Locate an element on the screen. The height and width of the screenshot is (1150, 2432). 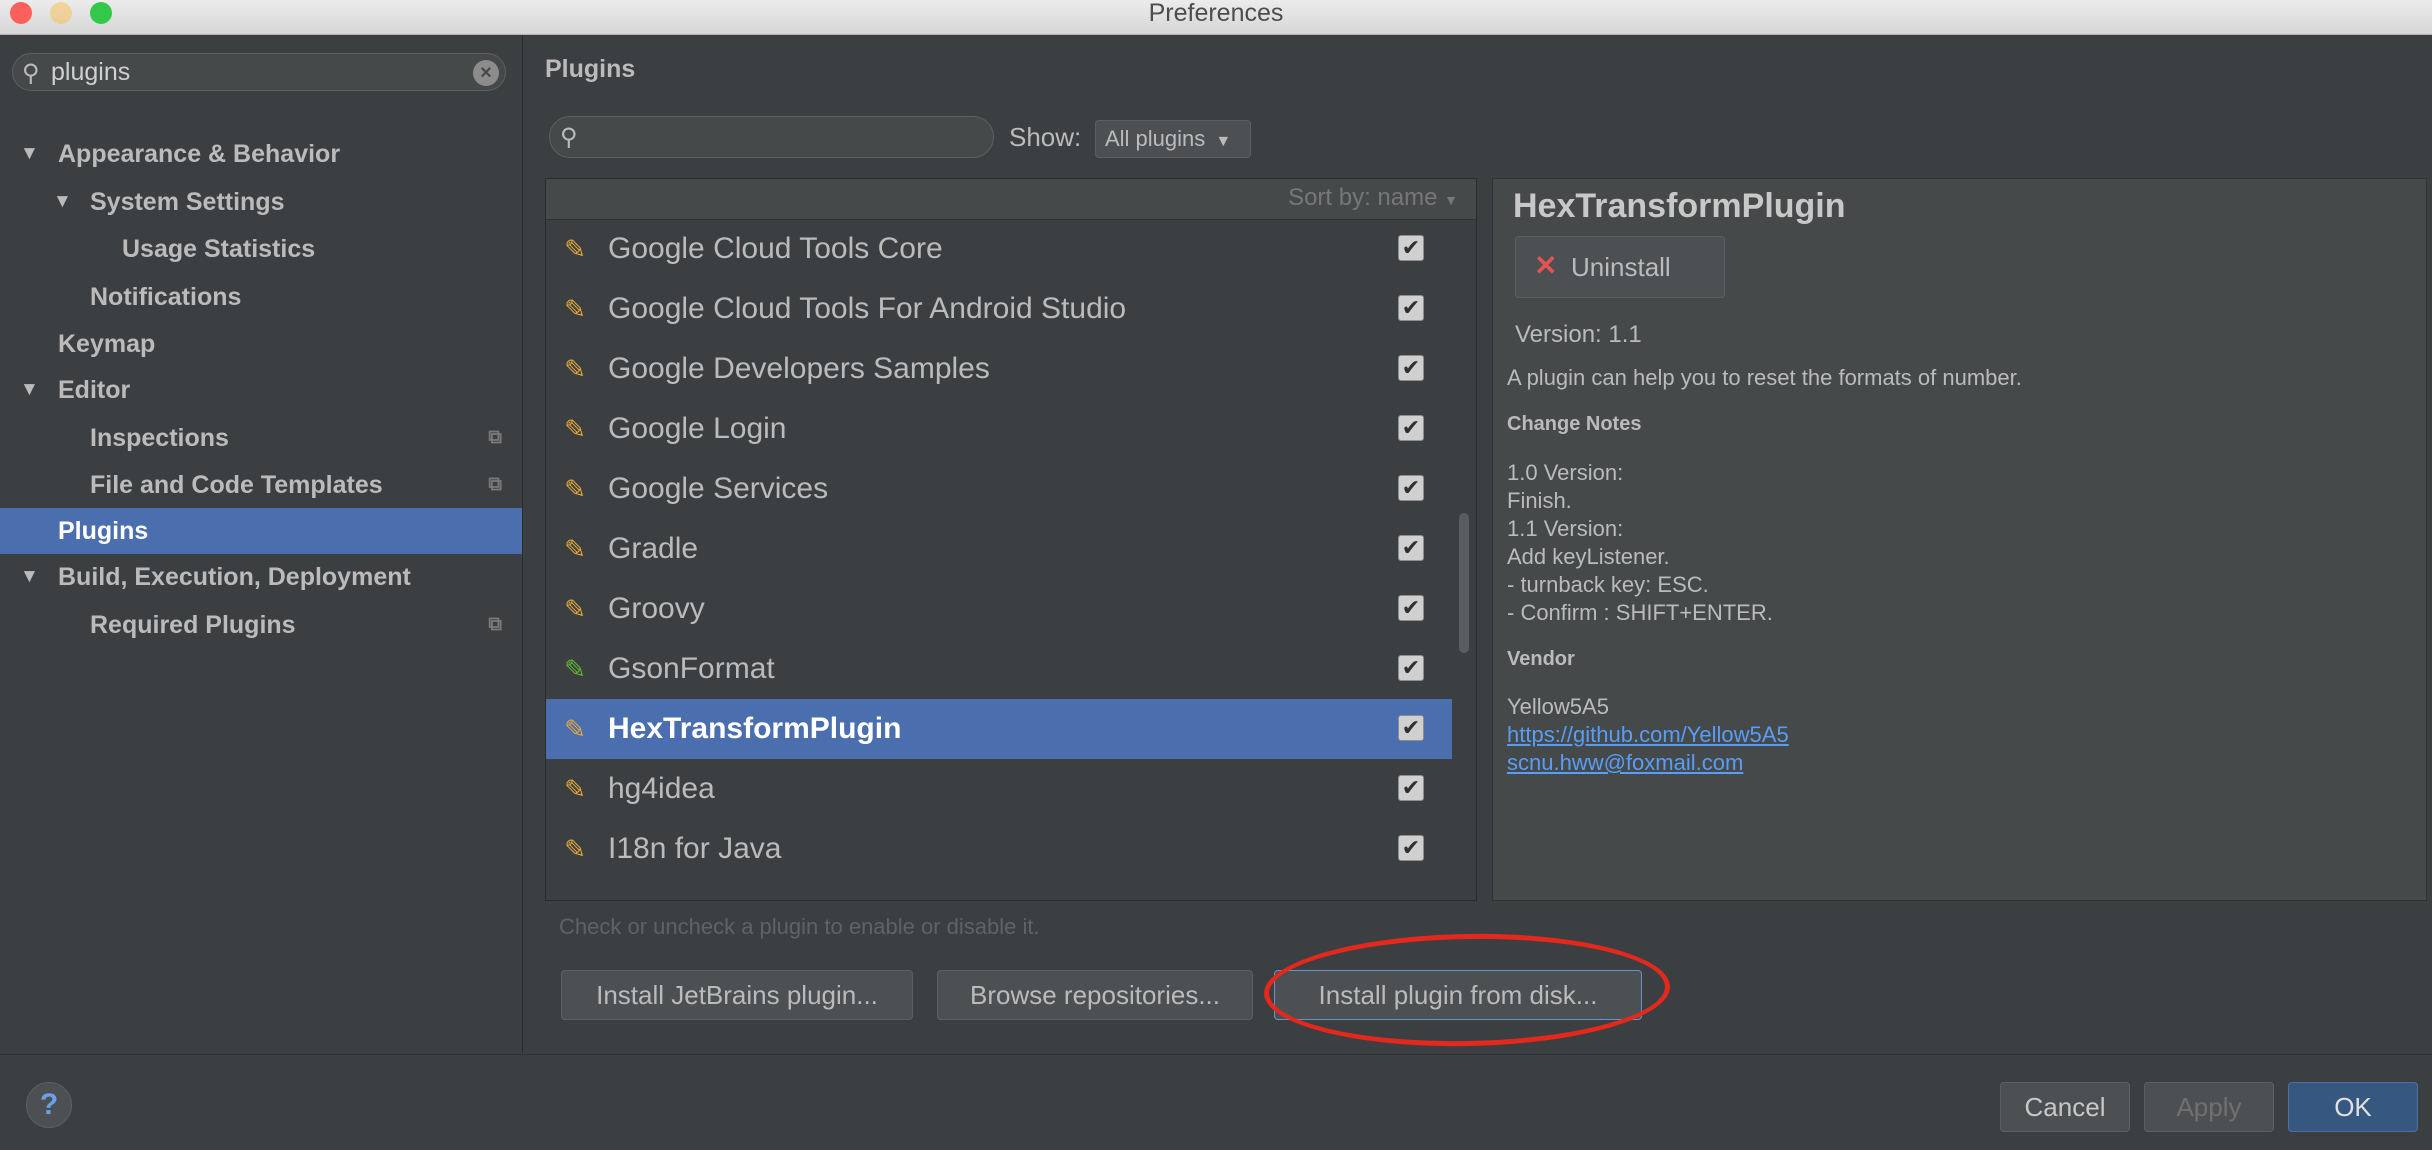
tree-item-appearance-behavior: ▼ Appearance & Behavior is located at coordinates (261, 154).